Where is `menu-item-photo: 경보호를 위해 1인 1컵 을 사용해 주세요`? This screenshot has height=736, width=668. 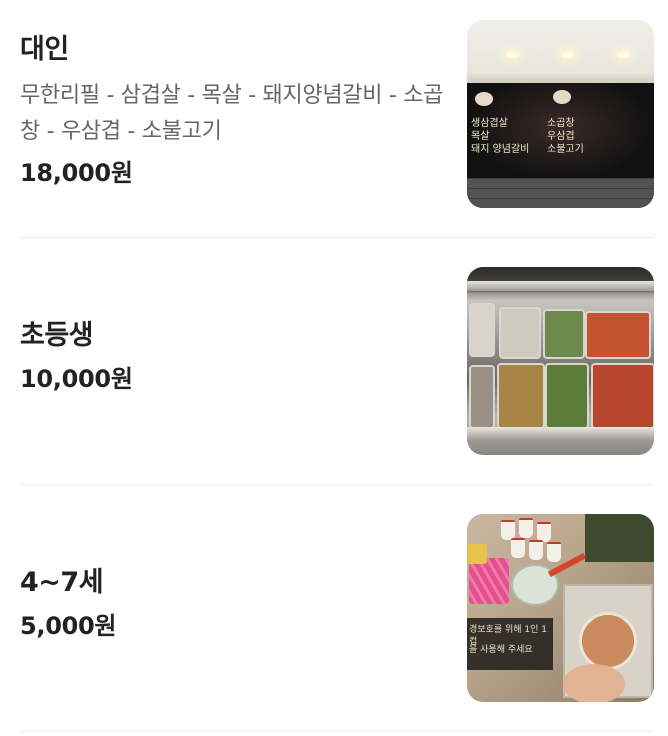 menu-item-photo: 경보호를 위해 1인 1컵 을 사용해 주세요 is located at coordinates (560, 608).